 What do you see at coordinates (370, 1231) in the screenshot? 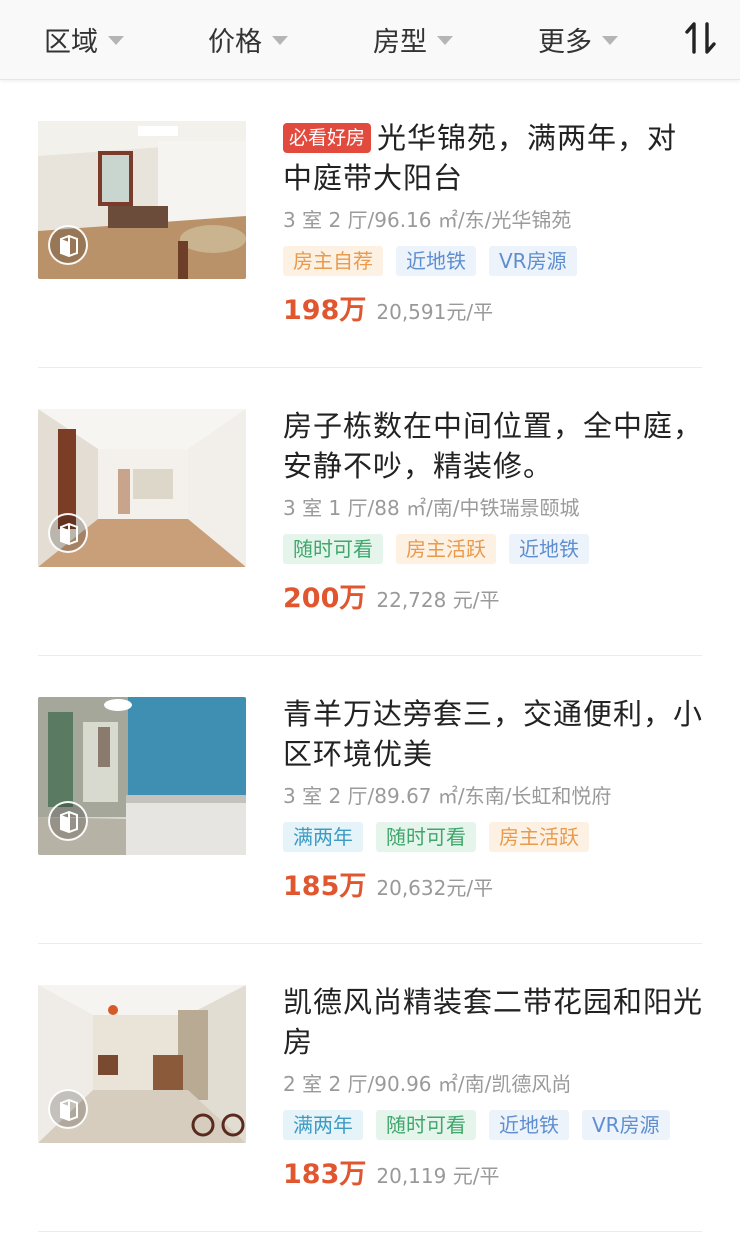
I see `divider` at bounding box center [370, 1231].